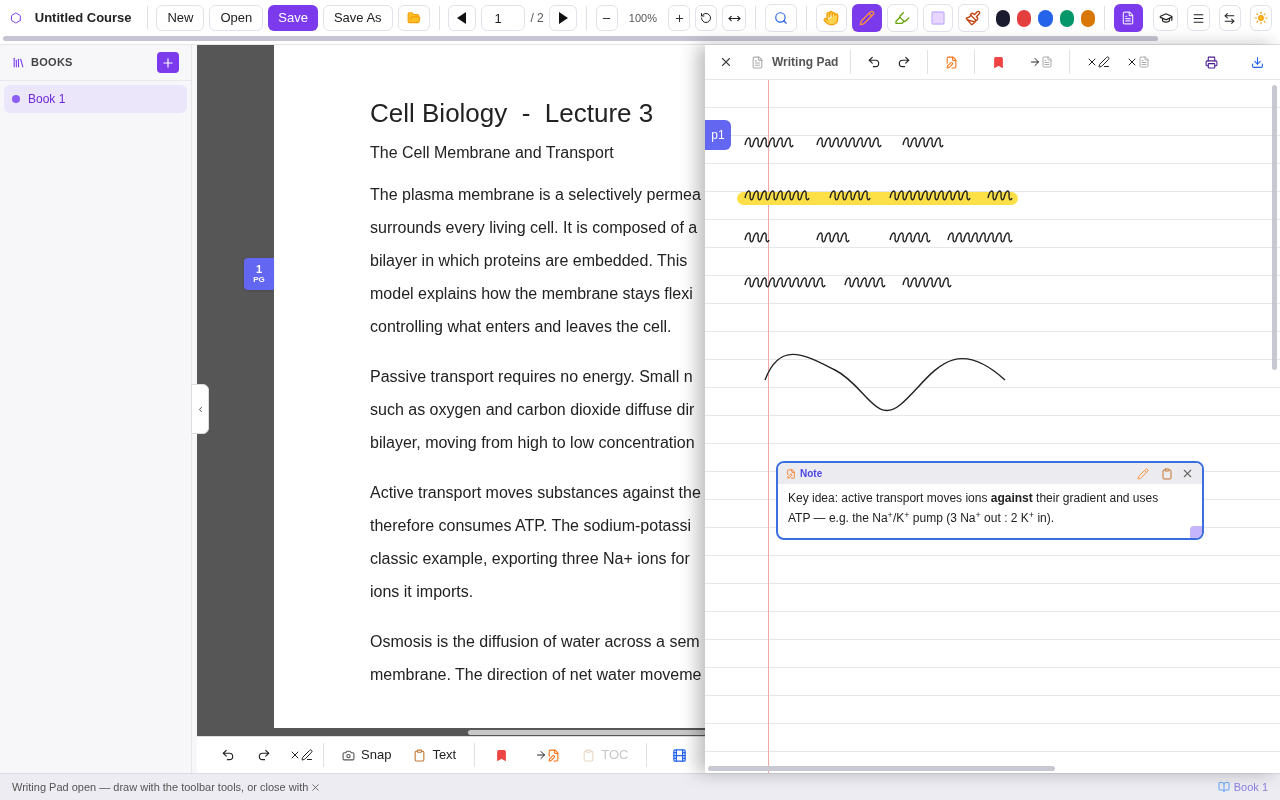 The height and width of the screenshot is (800, 1280). What do you see at coordinates (200, 409) in the screenshot?
I see `collapse-sidebar-handle` at bounding box center [200, 409].